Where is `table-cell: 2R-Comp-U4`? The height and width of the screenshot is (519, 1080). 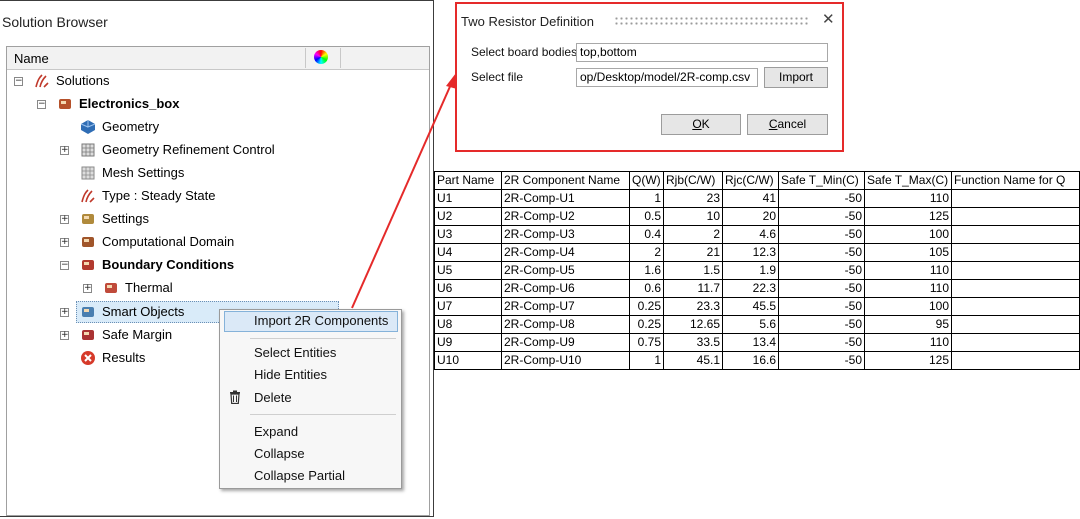 table-cell: 2R-Comp-U4 is located at coordinates (565, 252).